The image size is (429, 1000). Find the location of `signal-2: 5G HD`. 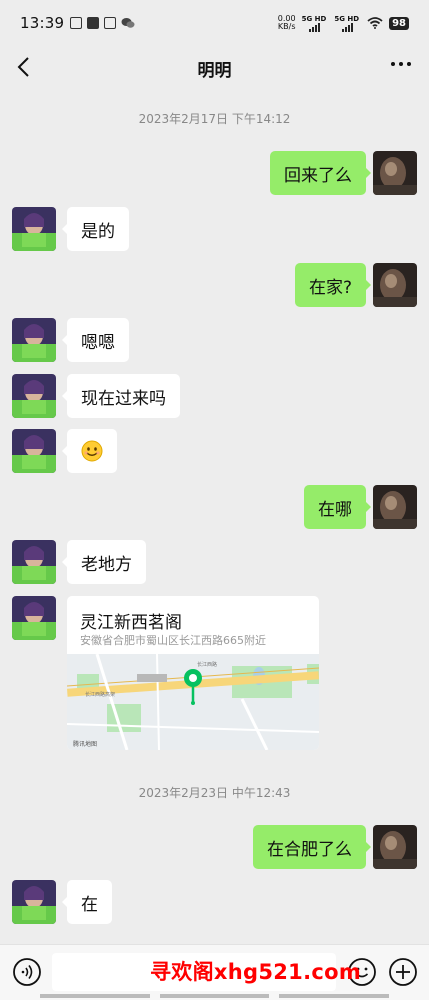

signal-2: 5G HD is located at coordinates (347, 23).